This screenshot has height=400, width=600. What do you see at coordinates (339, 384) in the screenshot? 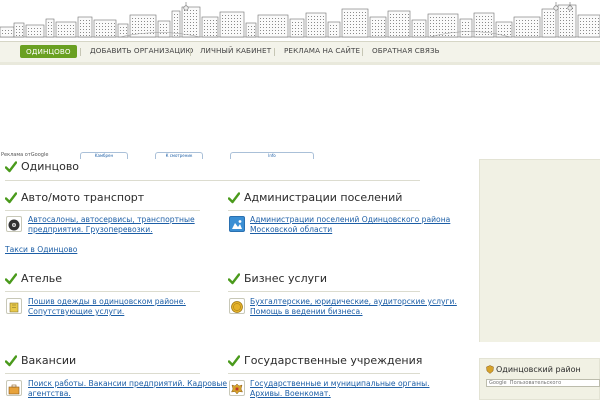
I see `gov-link-line-1: Государственные и муниципальные органы.` at bounding box center [339, 384].